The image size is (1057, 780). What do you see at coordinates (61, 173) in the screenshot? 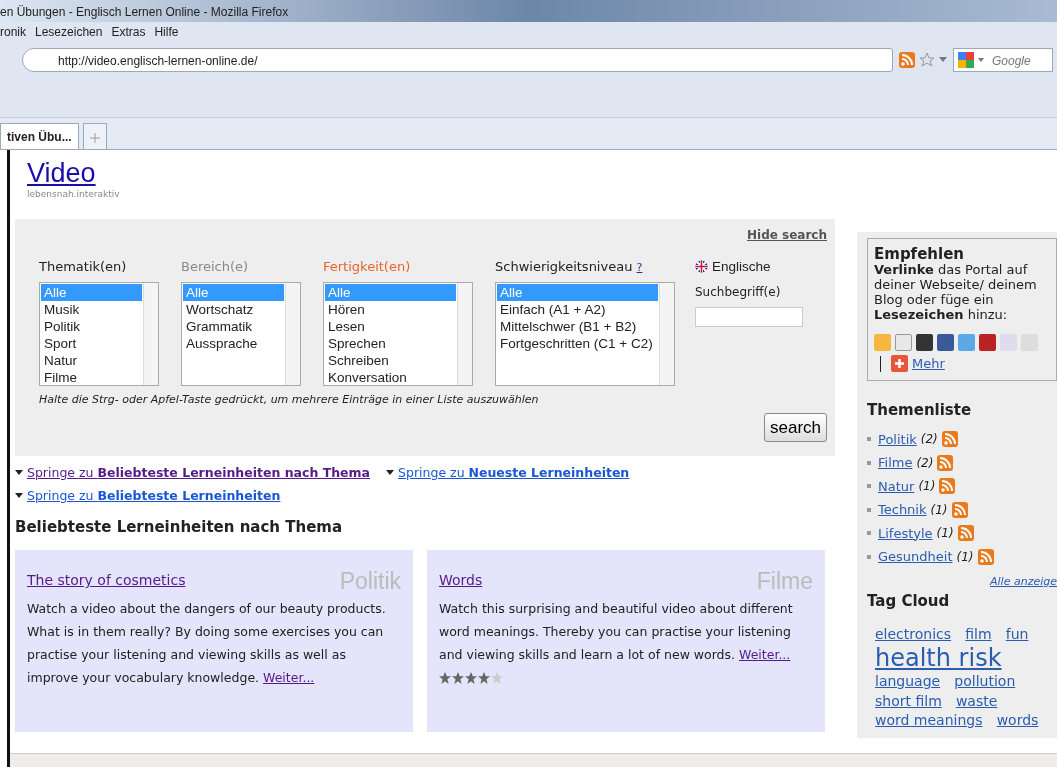
I see `site-title-link: Video` at bounding box center [61, 173].